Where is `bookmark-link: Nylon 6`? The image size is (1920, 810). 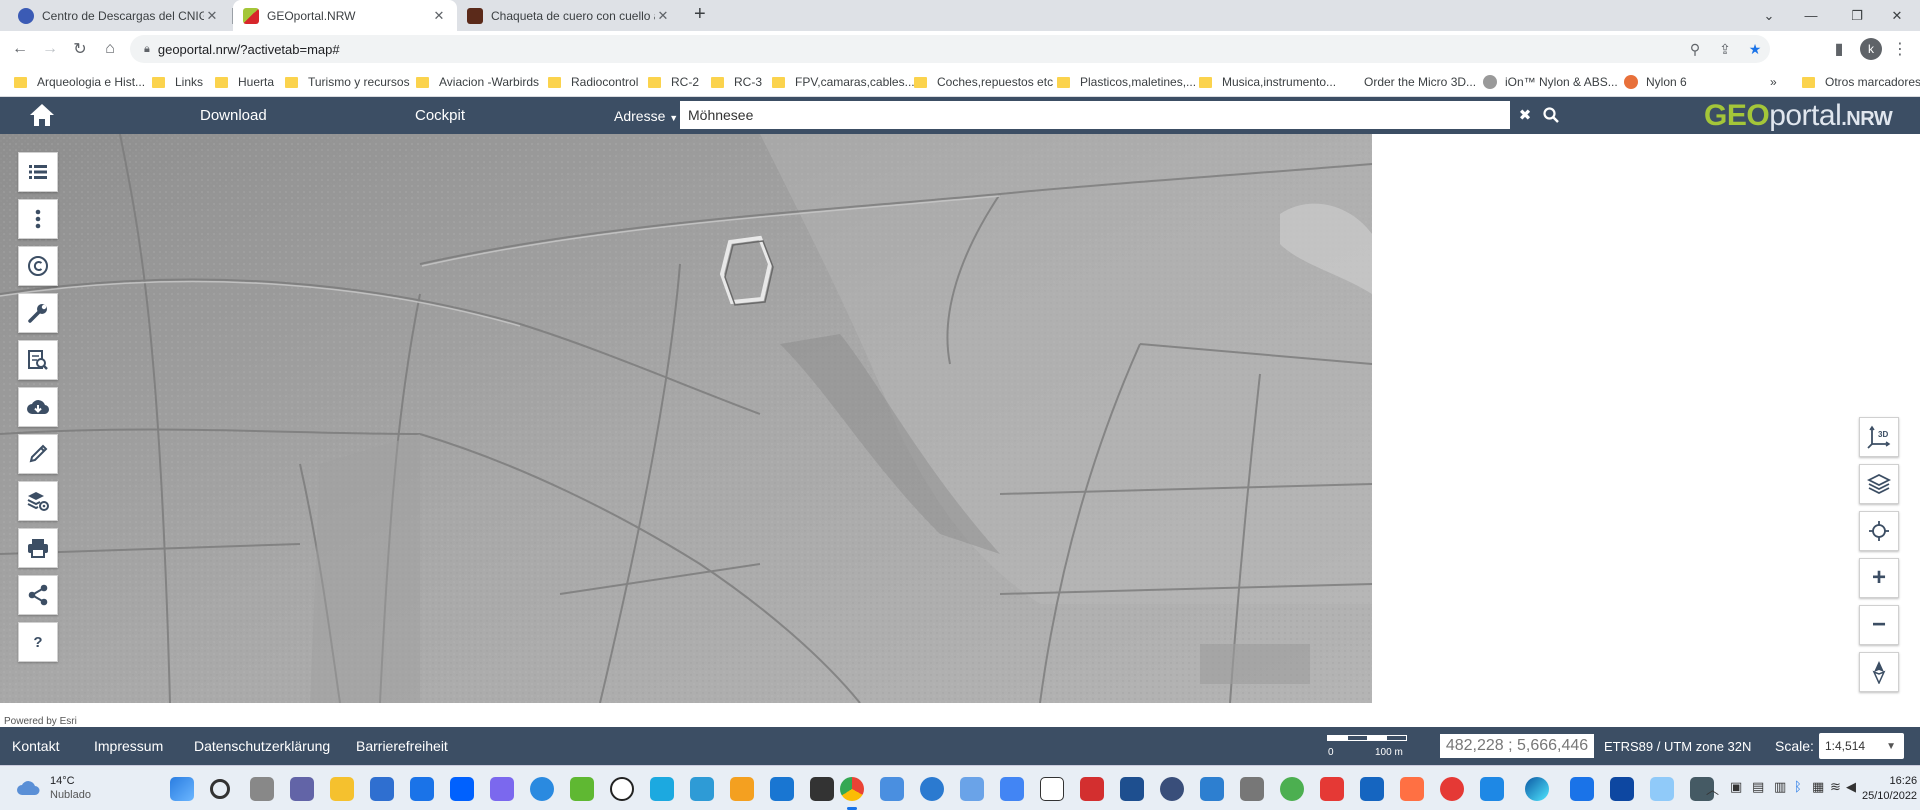
bookmark-link: Nylon 6 is located at coordinates (1655, 82).